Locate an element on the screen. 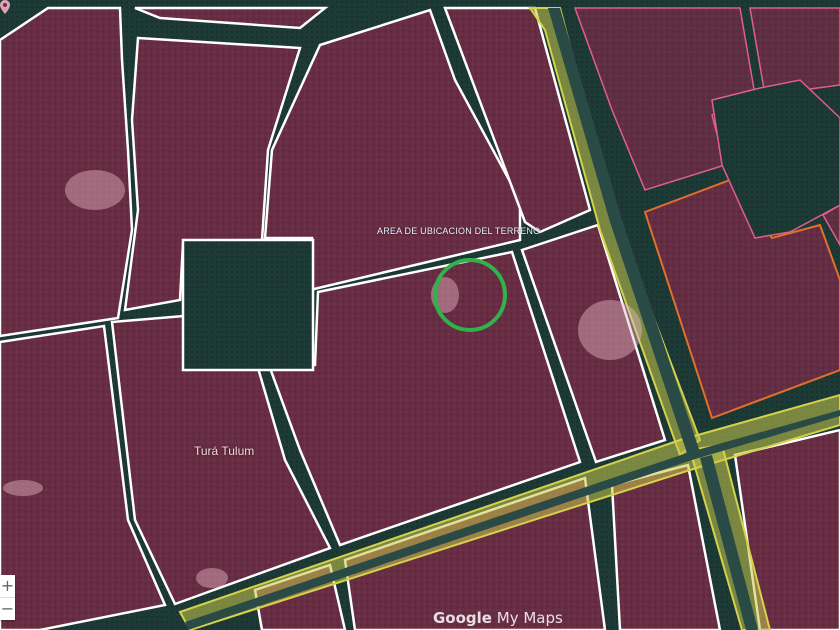 The height and width of the screenshot is (630, 840). zoom-in-icon: + is located at coordinates (7, 586).